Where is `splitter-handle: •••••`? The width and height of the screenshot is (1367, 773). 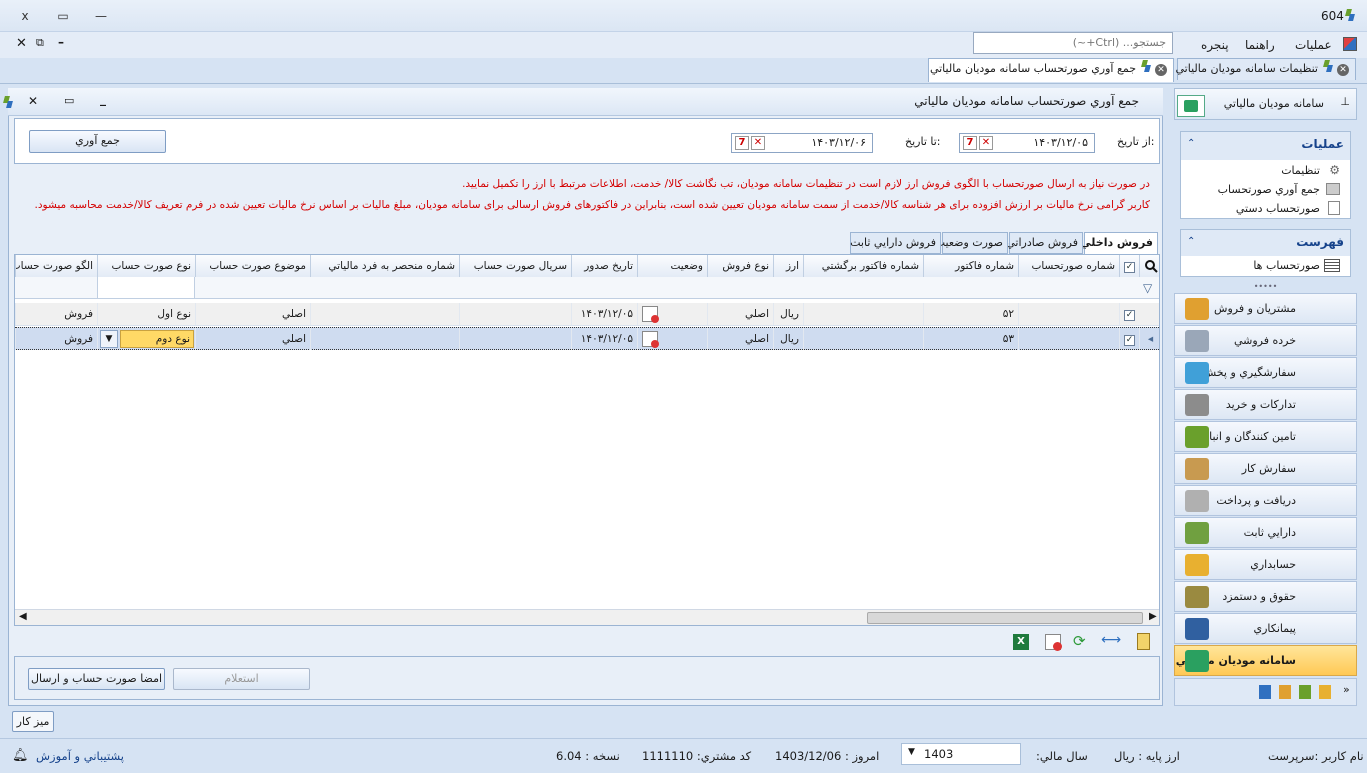 splitter-handle: ••••• is located at coordinates (1265, 287).